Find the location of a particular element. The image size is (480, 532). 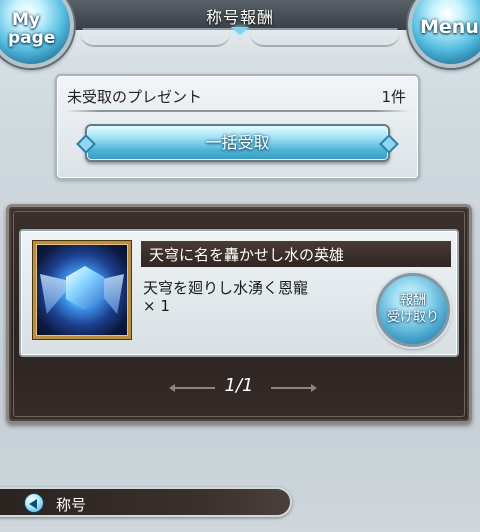

receive-reward-label-line1: 報酬 is located at coordinates (412, 300).